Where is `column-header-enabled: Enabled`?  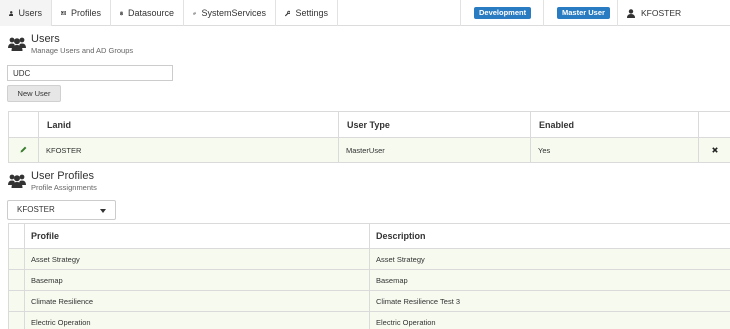
column-header-enabled: Enabled is located at coordinates (614, 124).